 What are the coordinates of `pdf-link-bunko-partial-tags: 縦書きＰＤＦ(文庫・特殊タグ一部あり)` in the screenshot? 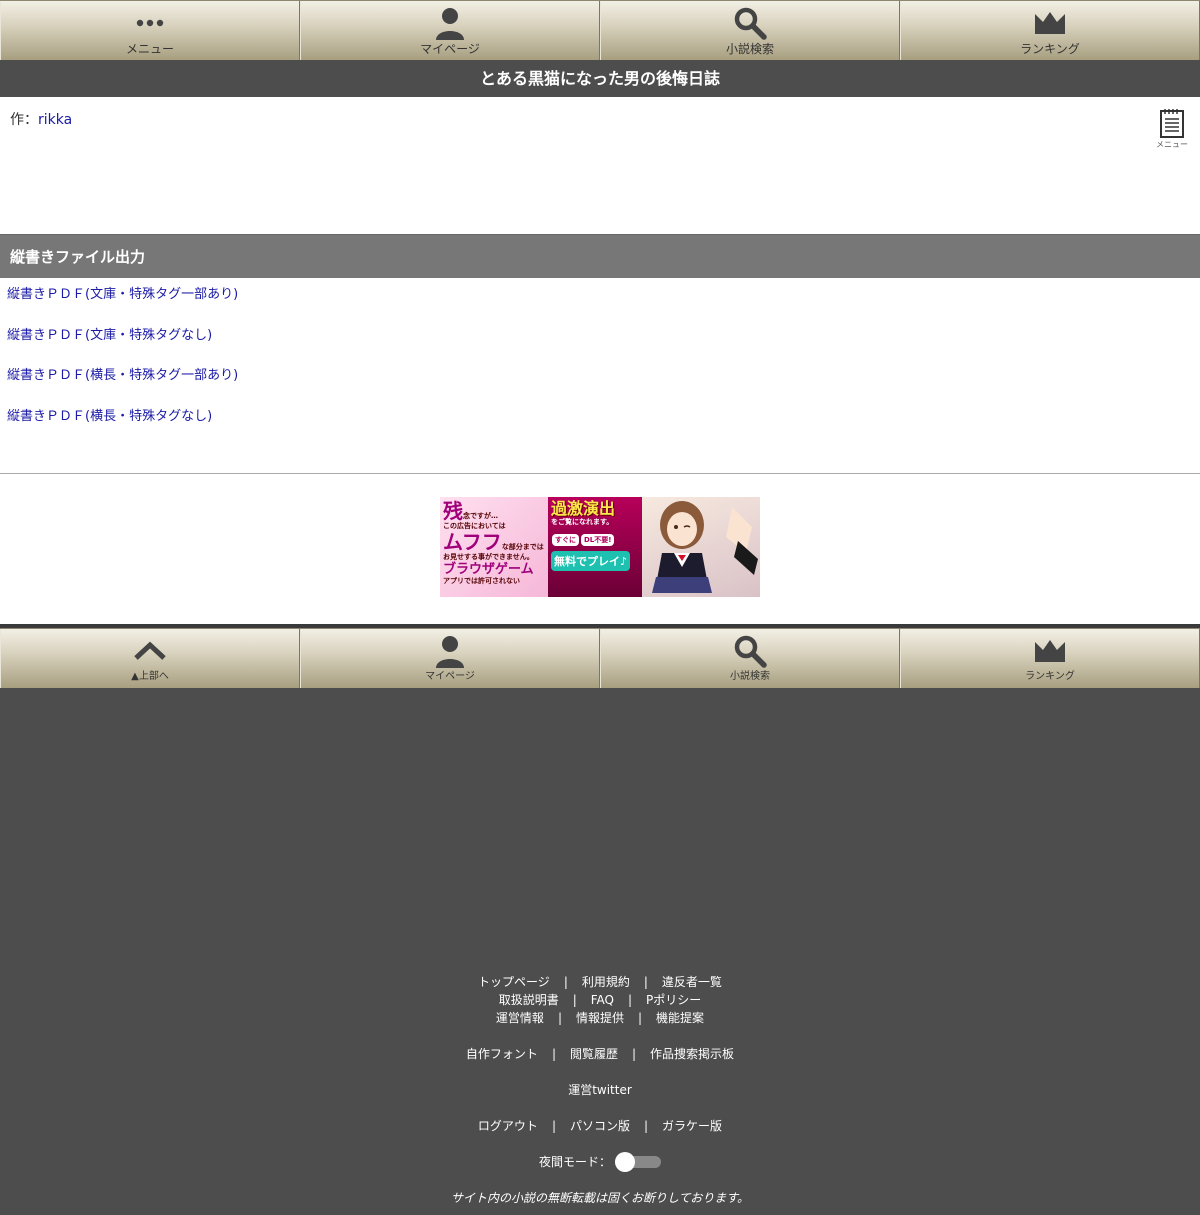 It's located at (600, 306).